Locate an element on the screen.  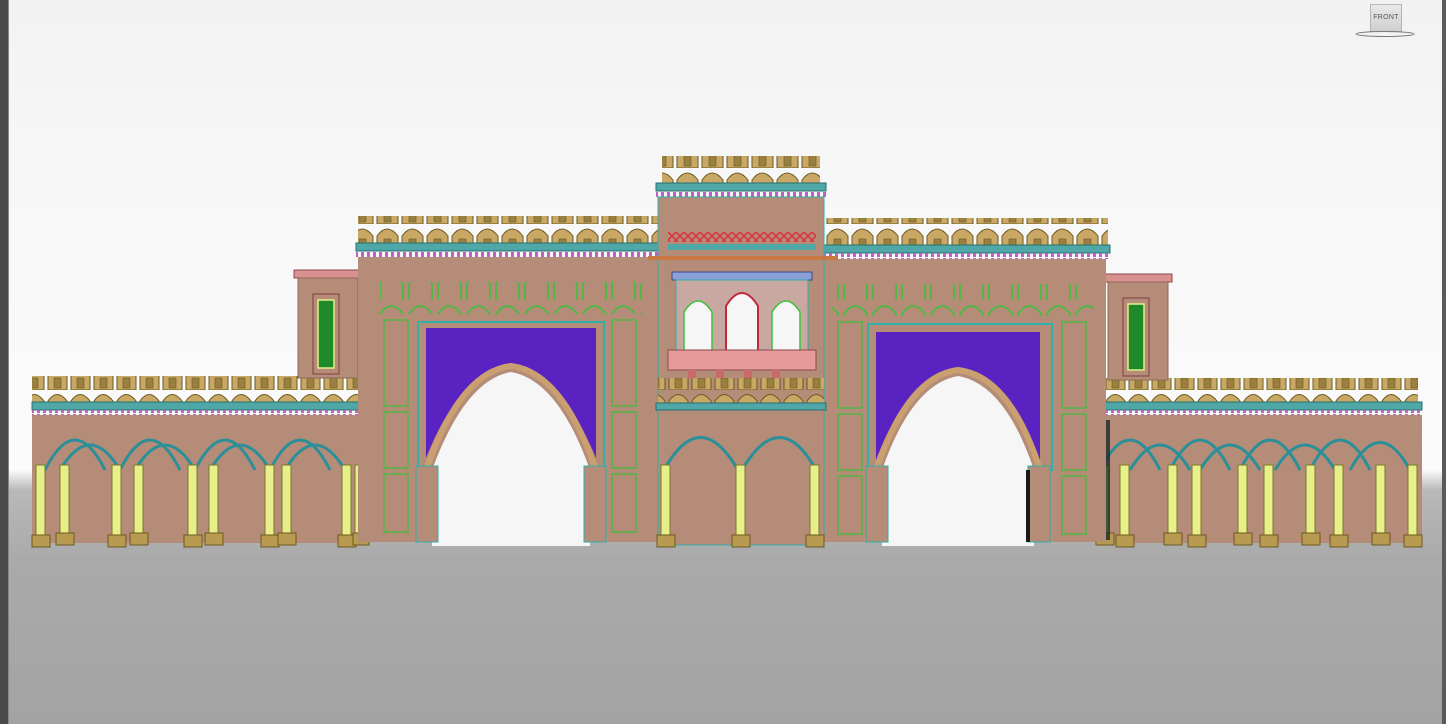
viewcube-compass-ring is located at coordinates (1385, 34).